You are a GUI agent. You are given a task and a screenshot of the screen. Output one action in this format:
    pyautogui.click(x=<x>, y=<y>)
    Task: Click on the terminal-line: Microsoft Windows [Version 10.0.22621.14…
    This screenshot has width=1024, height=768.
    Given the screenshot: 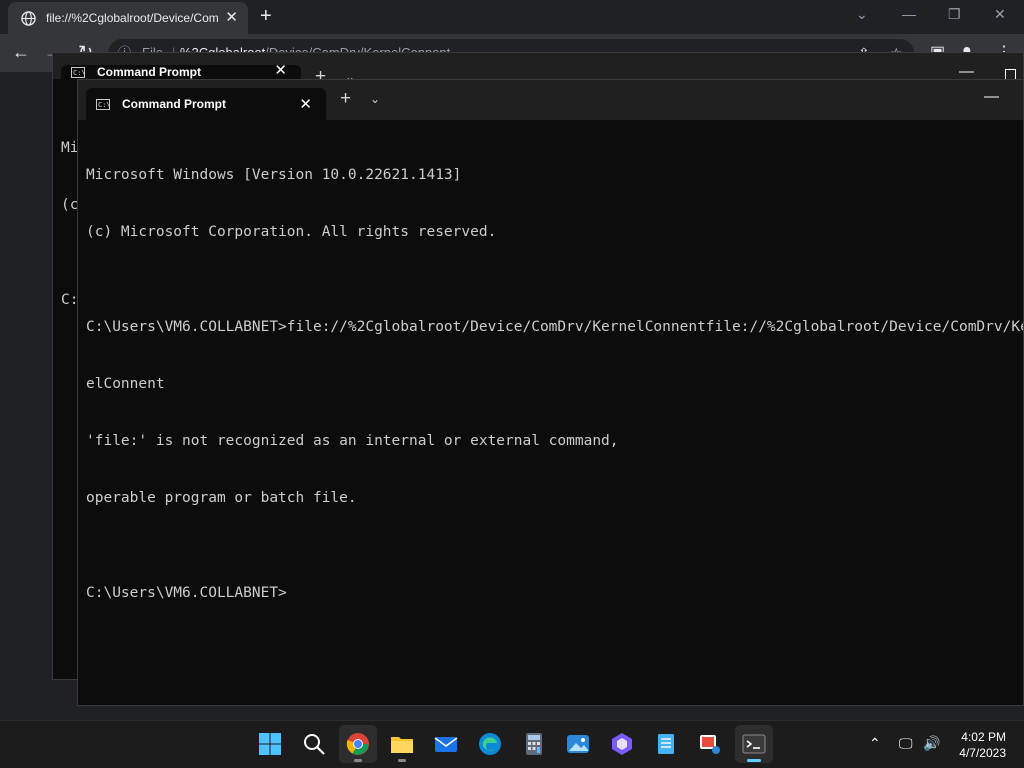 What is the action you would take?
    pyautogui.click(x=274, y=175)
    